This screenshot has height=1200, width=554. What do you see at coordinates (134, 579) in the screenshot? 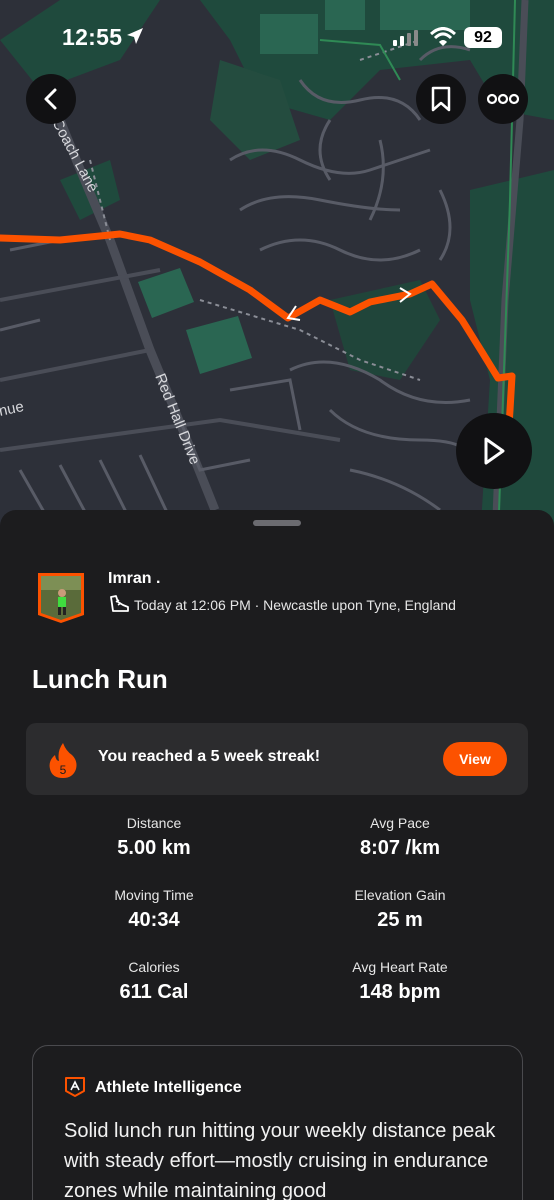
I see `athlete-name: Imran .` at bounding box center [134, 579].